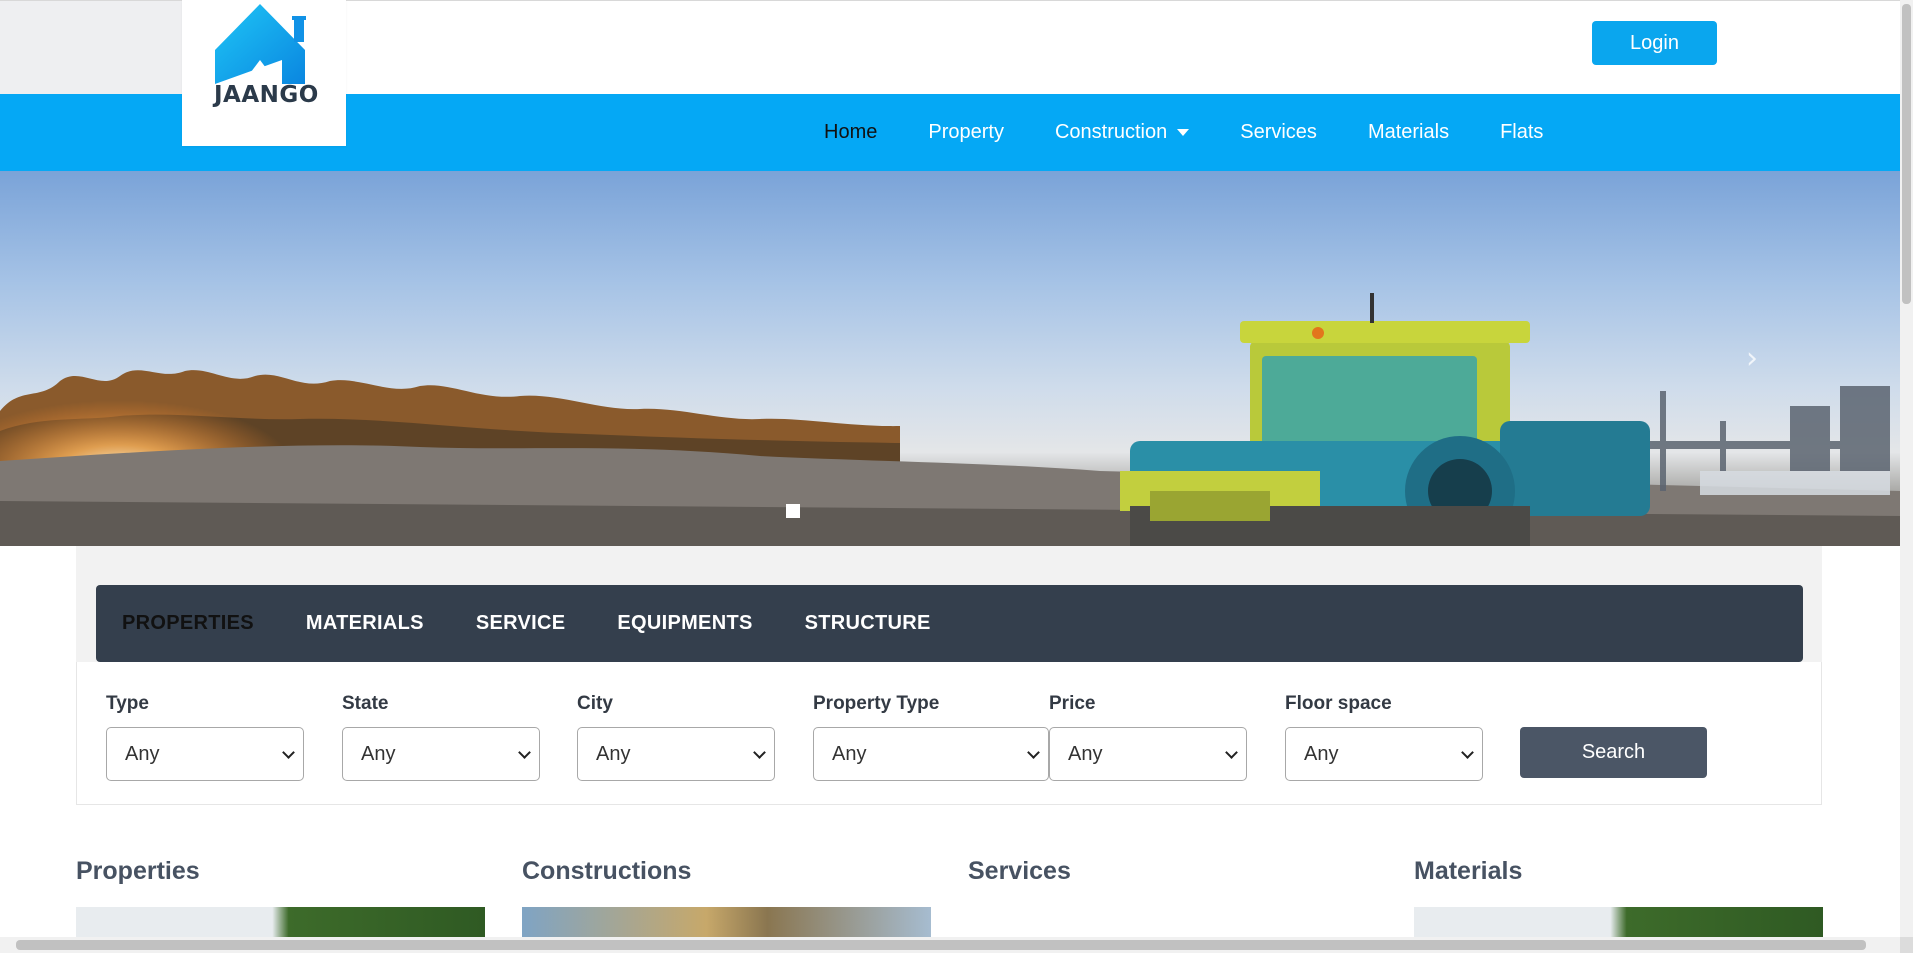  I want to click on city-label: City, so click(595, 703).